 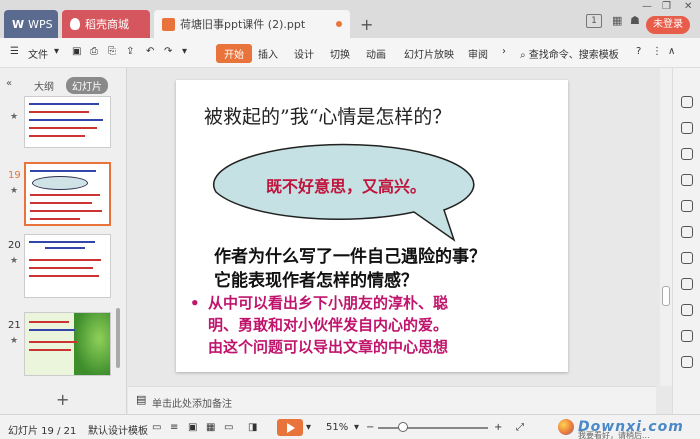 I want to click on zoom-slider, so click(x=433, y=428).